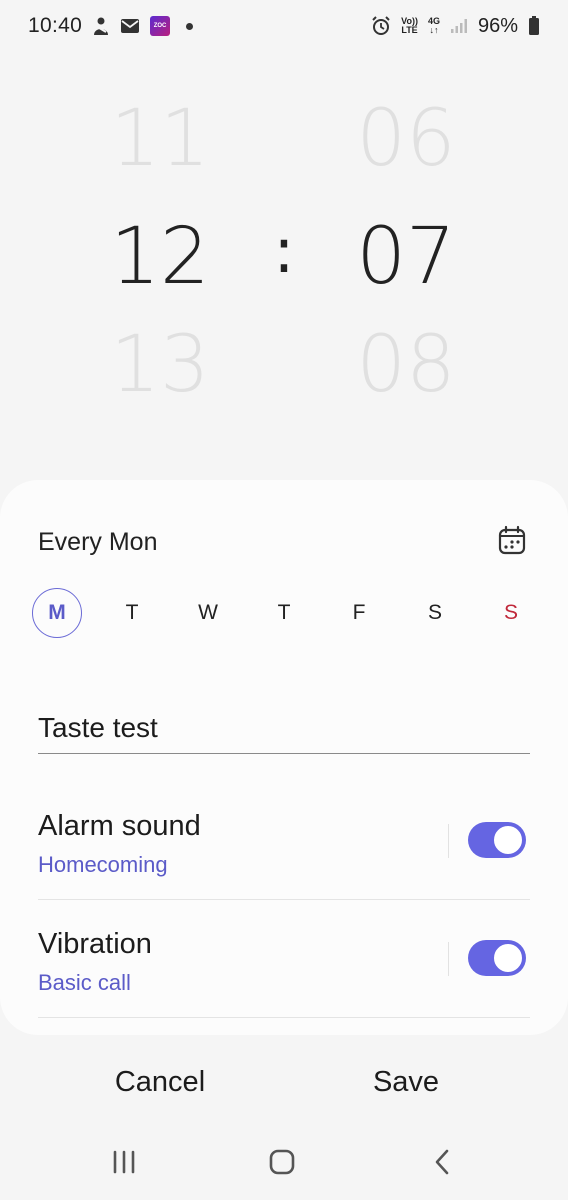  I want to click on alarm-sound-title: Alarm sound, so click(119, 826).